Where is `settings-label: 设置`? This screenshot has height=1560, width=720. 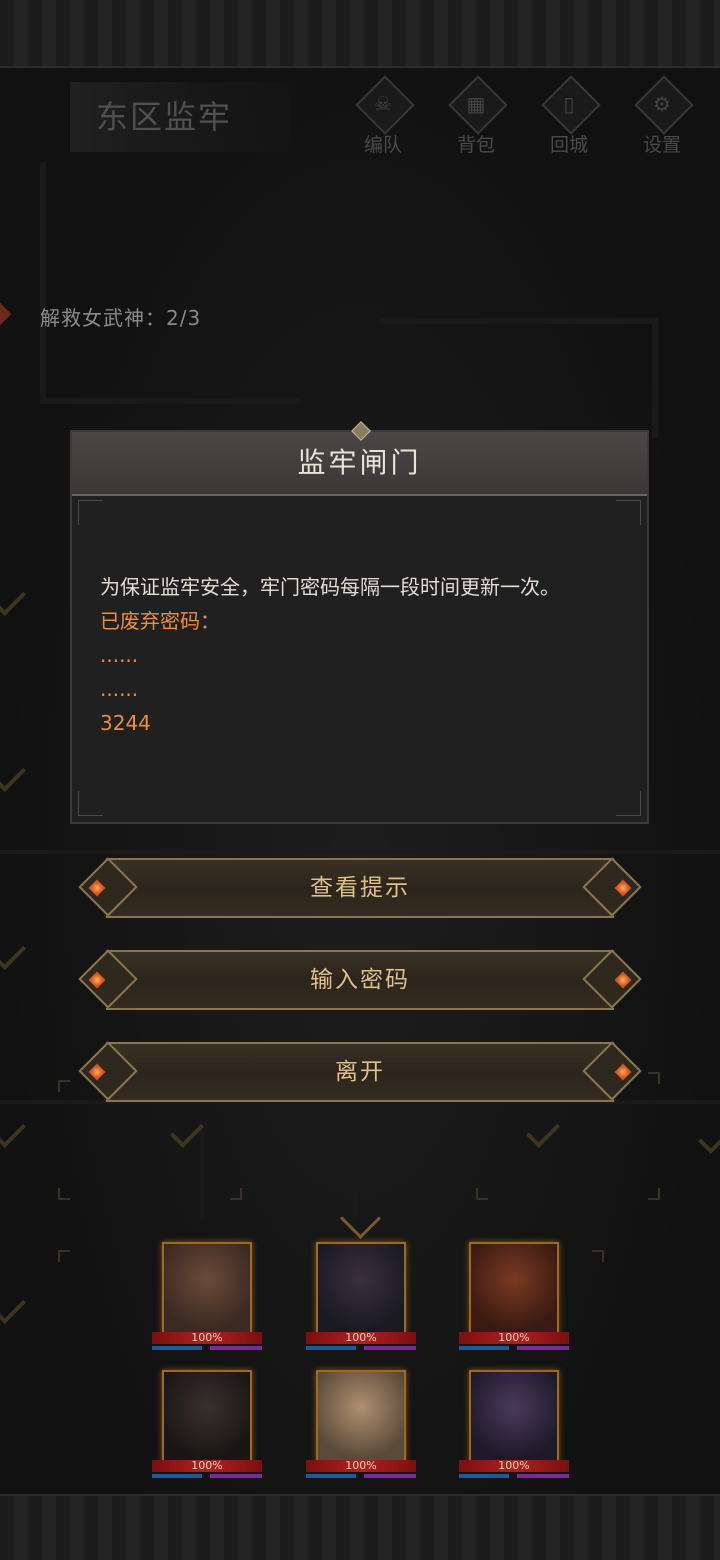 settings-label: 设置 is located at coordinates (661, 145).